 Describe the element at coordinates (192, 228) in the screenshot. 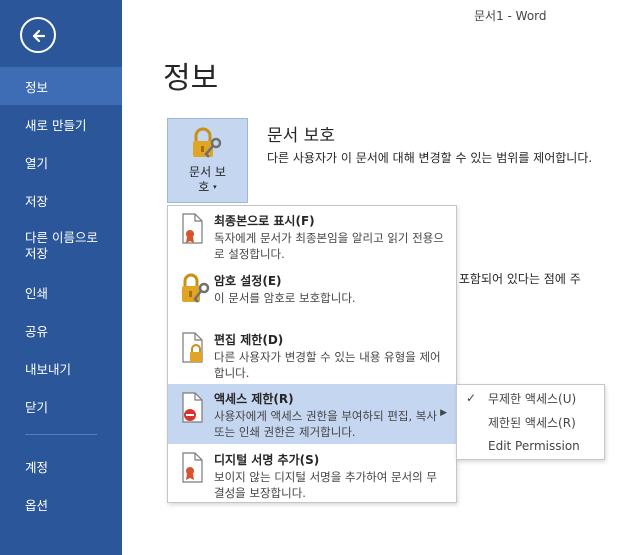

I see `doc-ribbon-icon` at that location.